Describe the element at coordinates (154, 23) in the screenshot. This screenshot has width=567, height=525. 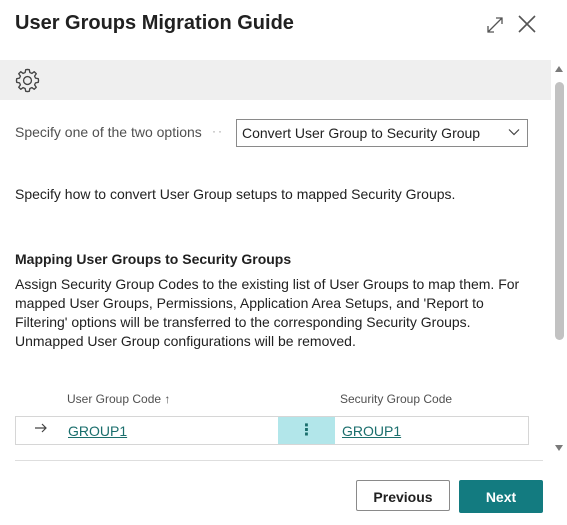
I see `dialog-title: User Groups Migration Guide` at that location.